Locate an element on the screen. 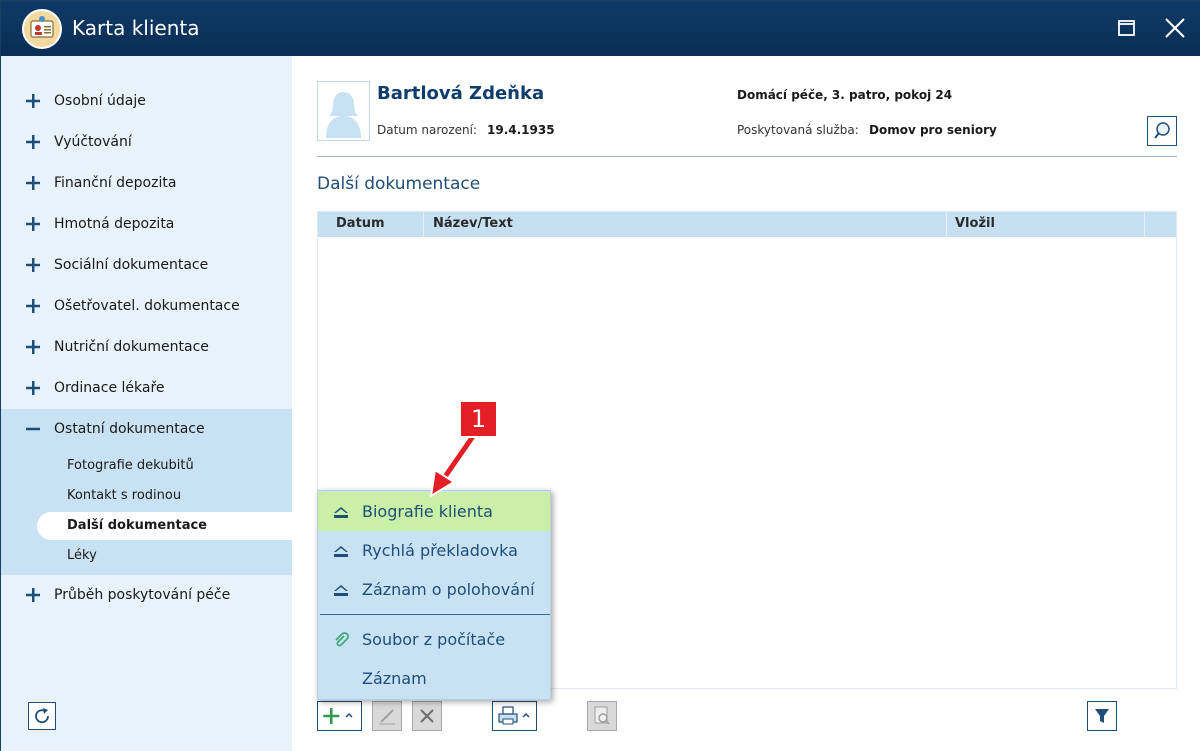  callout-badge: 1 is located at coordinates (478, 419).